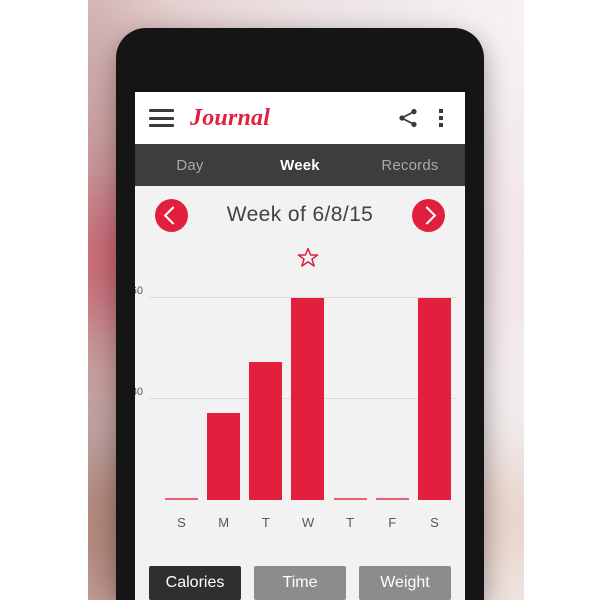  I want to click on metric-selector: Calories Time Weight, so click(300, 583).